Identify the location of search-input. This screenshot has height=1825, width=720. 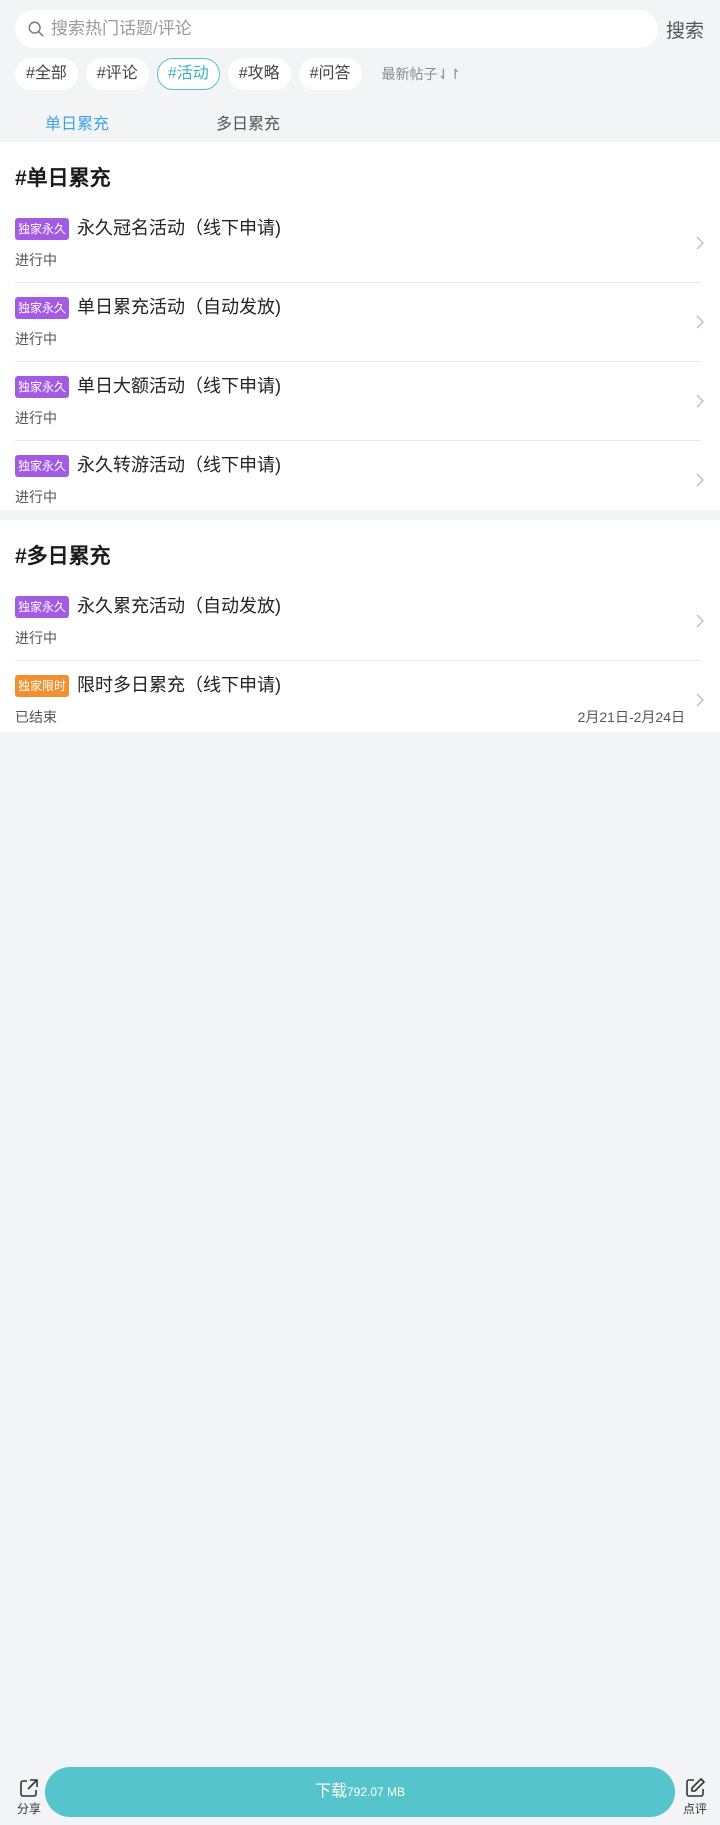
(331, 29).